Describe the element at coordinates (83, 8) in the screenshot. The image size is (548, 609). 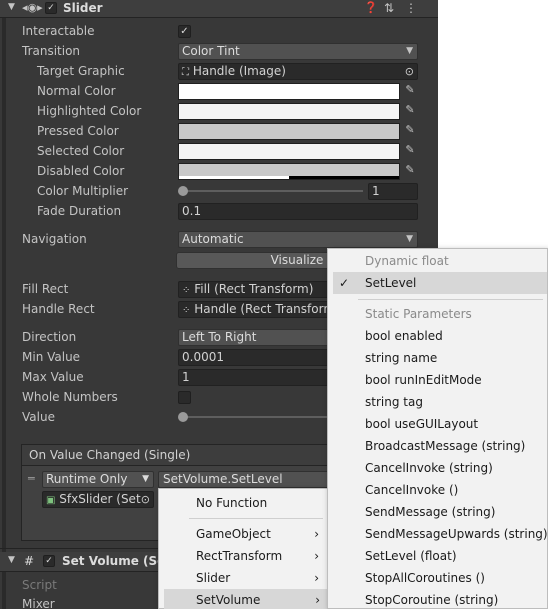
I see `component-title: Slider` at that location.